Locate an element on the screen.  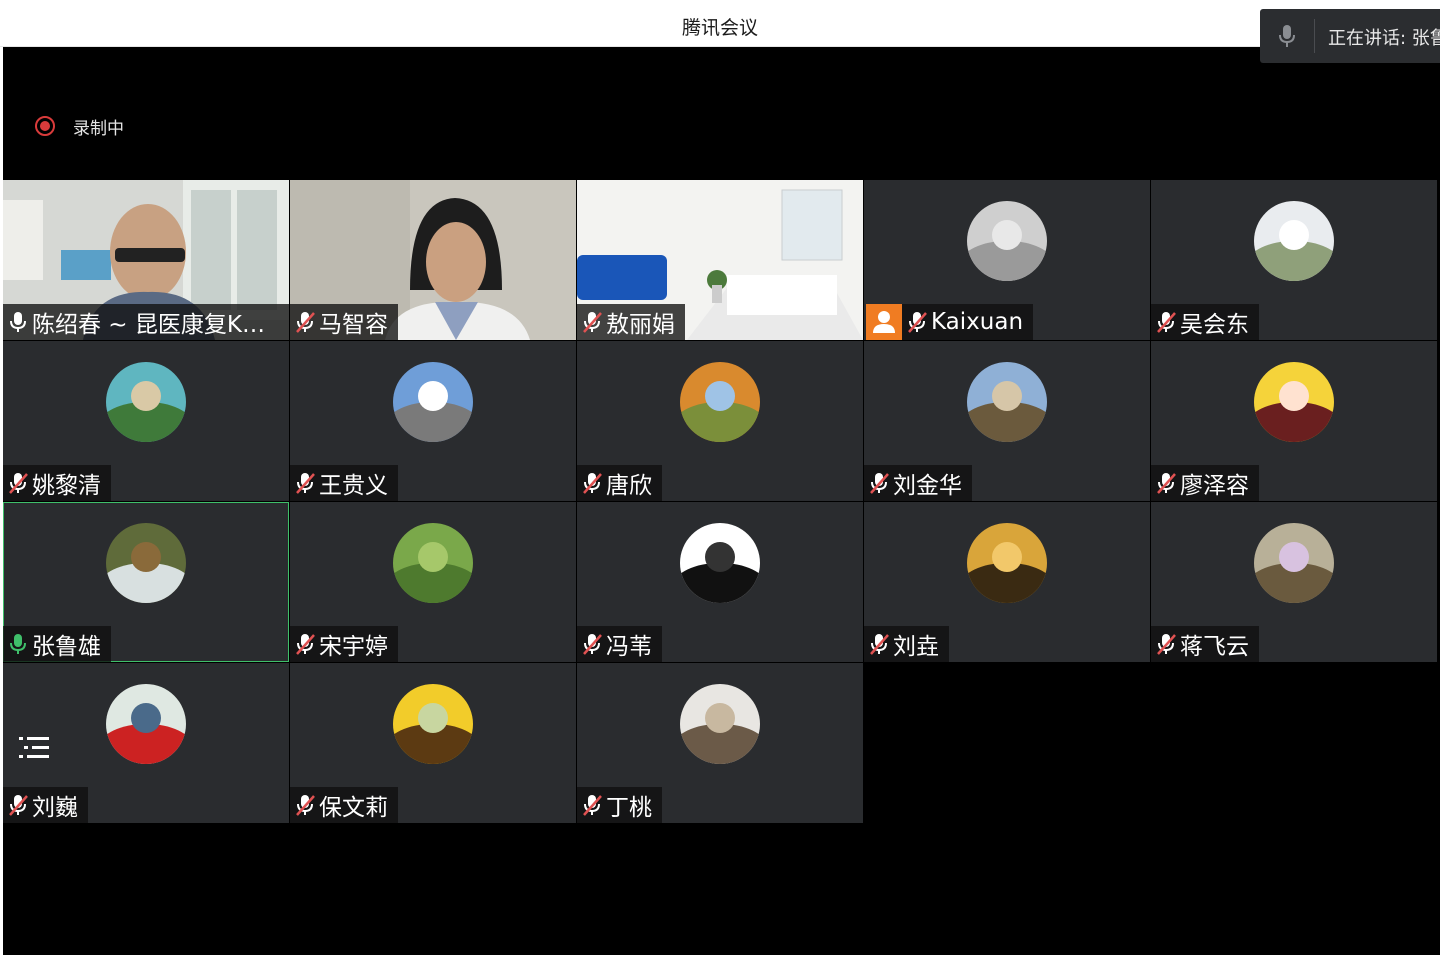
name-bar: 刘巍 is located at coordinates (45, 805).